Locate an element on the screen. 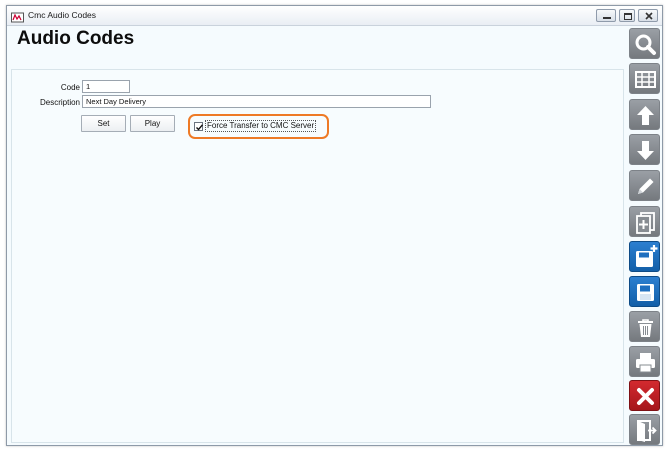  app-icon is located at coordinates (17, 16).